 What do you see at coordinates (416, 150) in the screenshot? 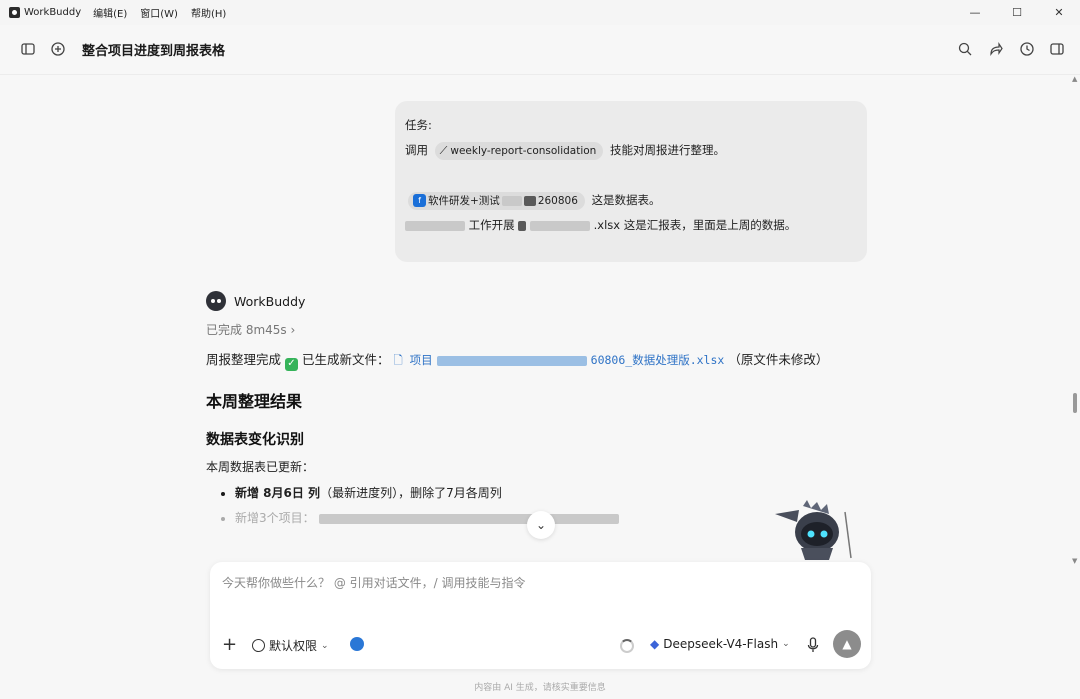
I see `message-text: 调用` at bounding box center [416, 150].